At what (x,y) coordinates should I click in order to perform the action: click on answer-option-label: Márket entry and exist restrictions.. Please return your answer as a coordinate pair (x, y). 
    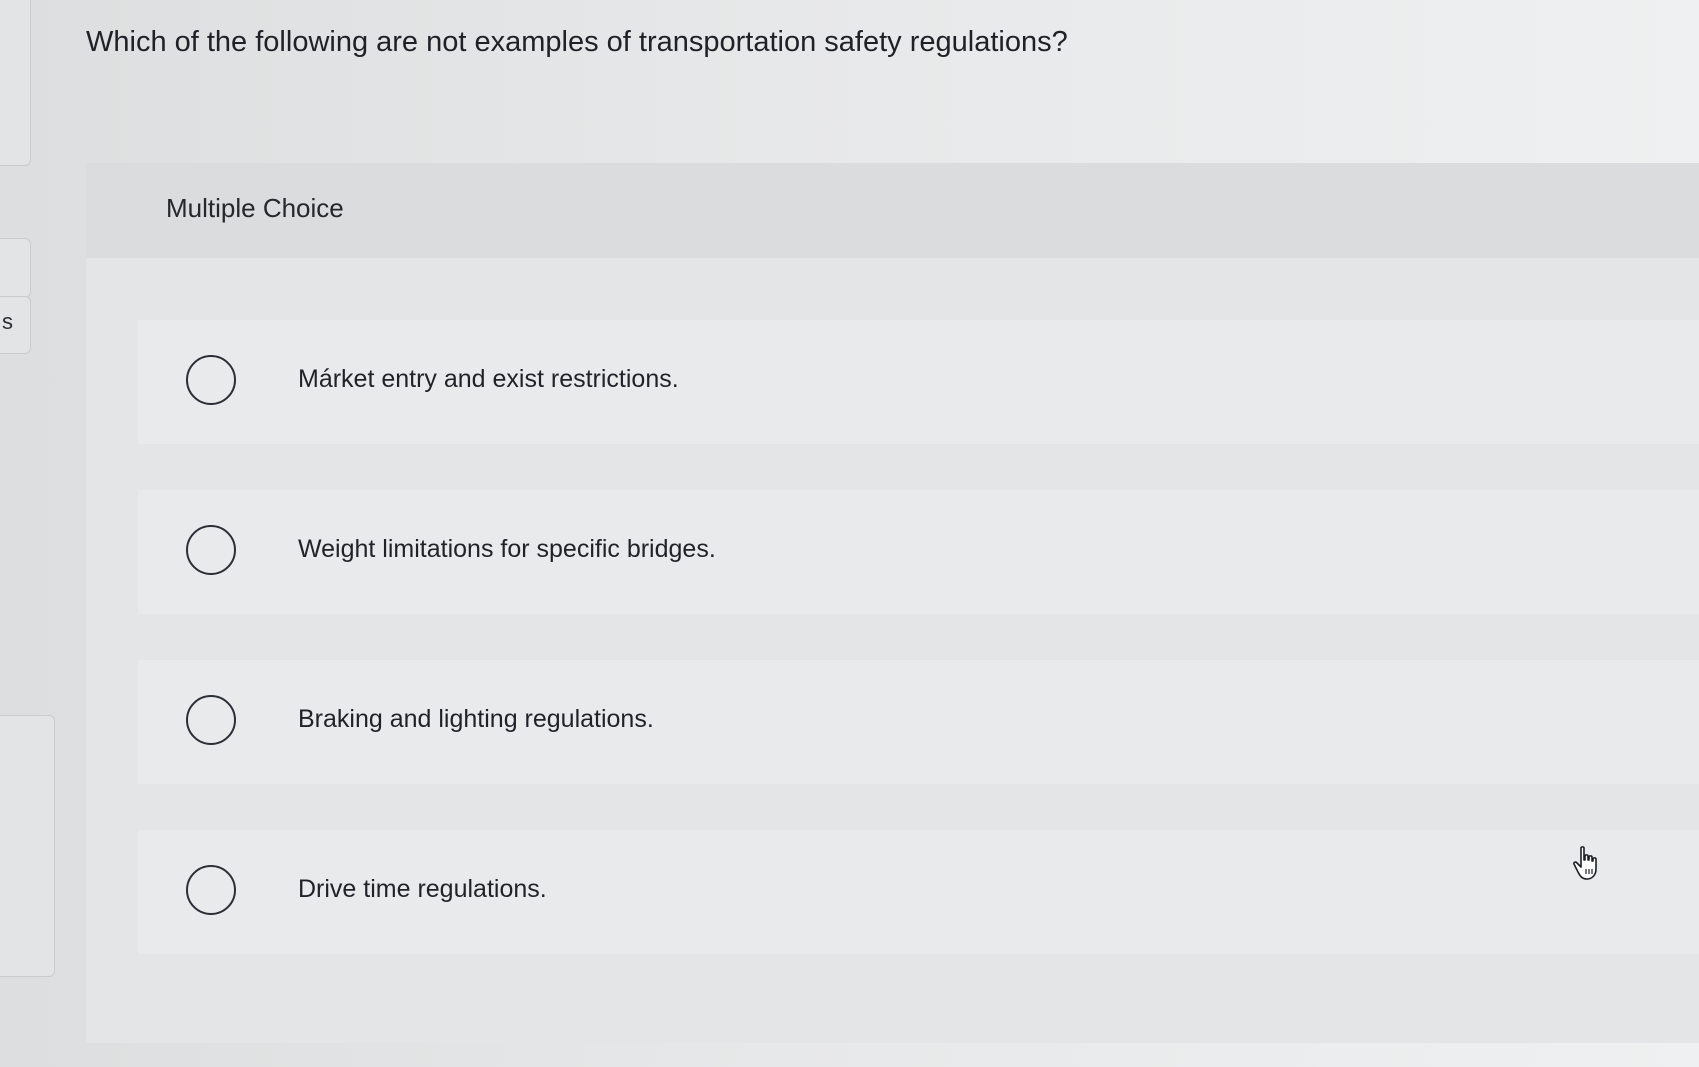
    Looking at the image, I should click on (488, 379).